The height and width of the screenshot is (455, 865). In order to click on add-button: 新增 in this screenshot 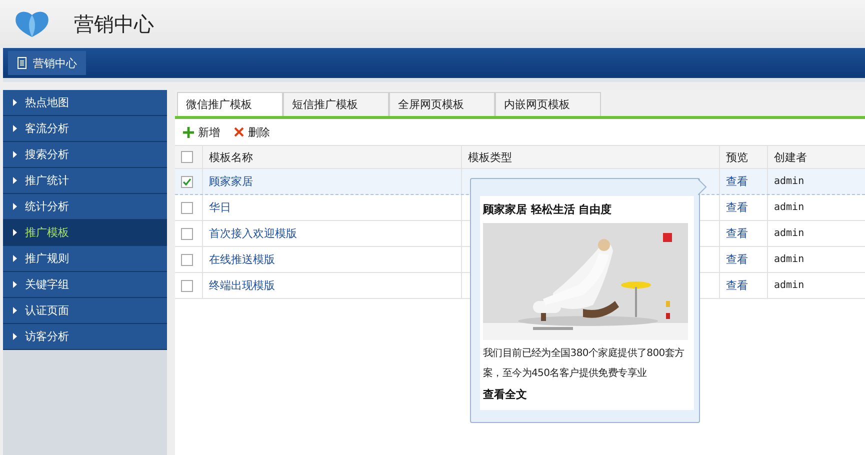, I will do `click(201, 132)`.